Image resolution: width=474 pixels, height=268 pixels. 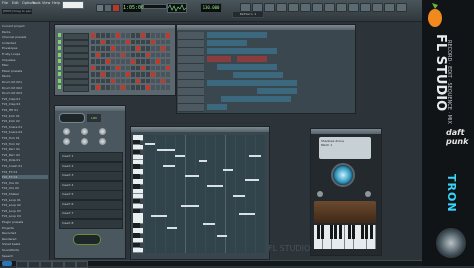 I want to click on browser-item: Speech, so click(x=25, y=256).